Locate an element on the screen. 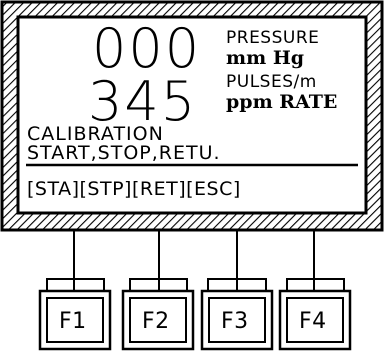  button-f4: F4 is located at coordinates (313, 322).